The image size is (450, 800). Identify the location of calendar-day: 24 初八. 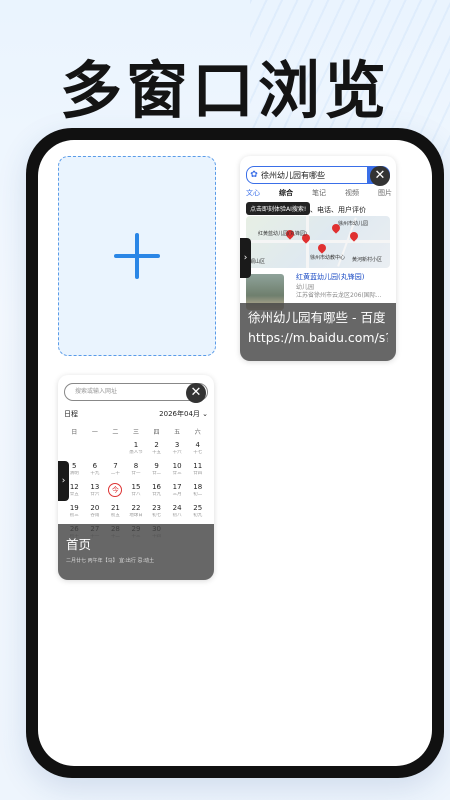
(177, 511).